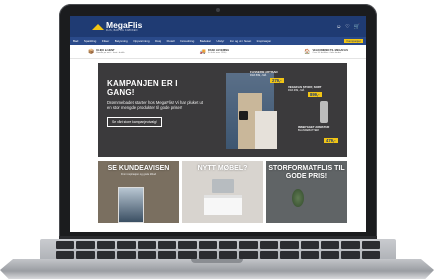  I want to click on mirror-image, so click(223, 186).